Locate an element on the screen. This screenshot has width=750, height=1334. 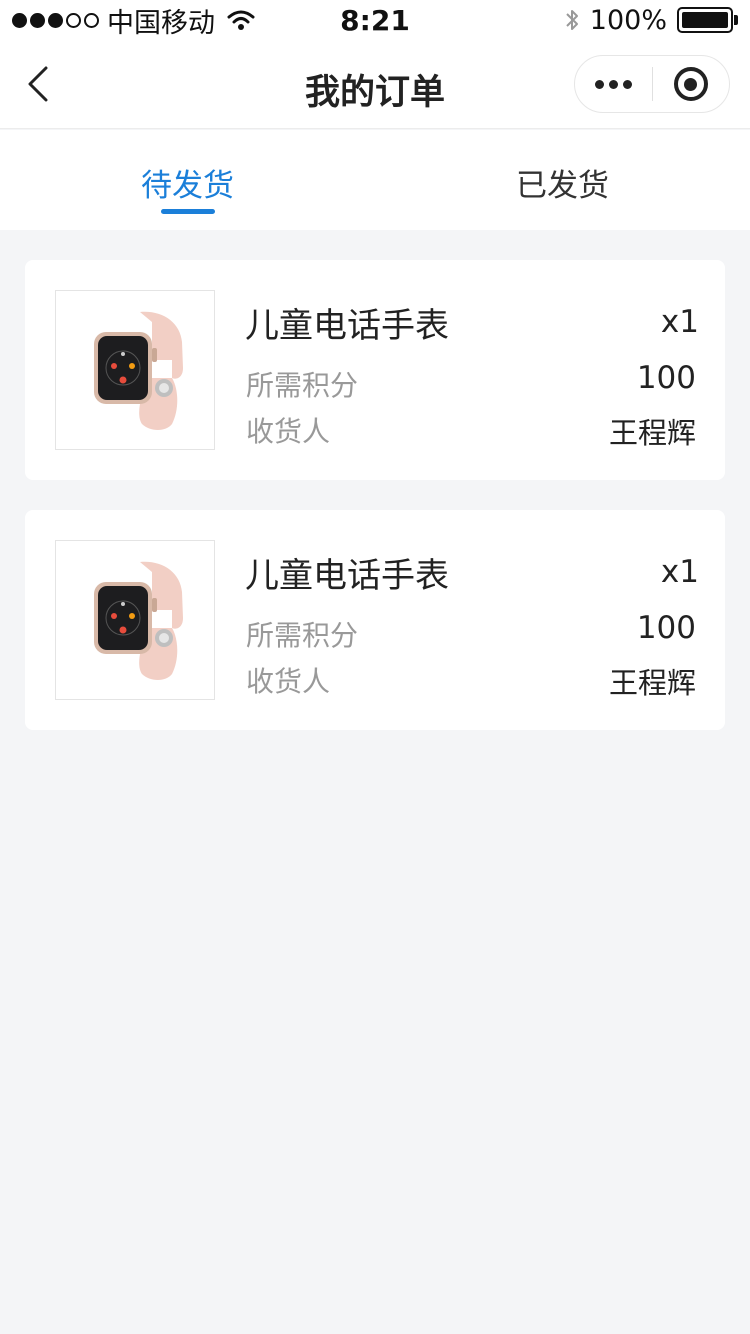
chevron-left-icon is located at coordinates (38, 84).